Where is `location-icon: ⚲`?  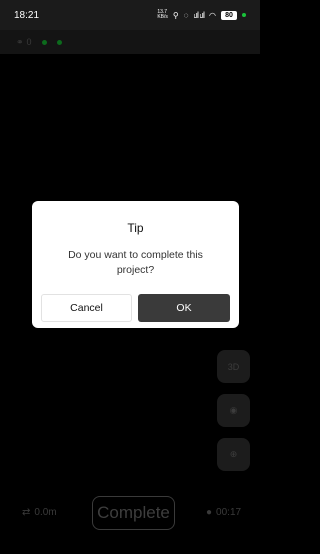
location-icon: ⚲ is located at coordinates (175, 15).